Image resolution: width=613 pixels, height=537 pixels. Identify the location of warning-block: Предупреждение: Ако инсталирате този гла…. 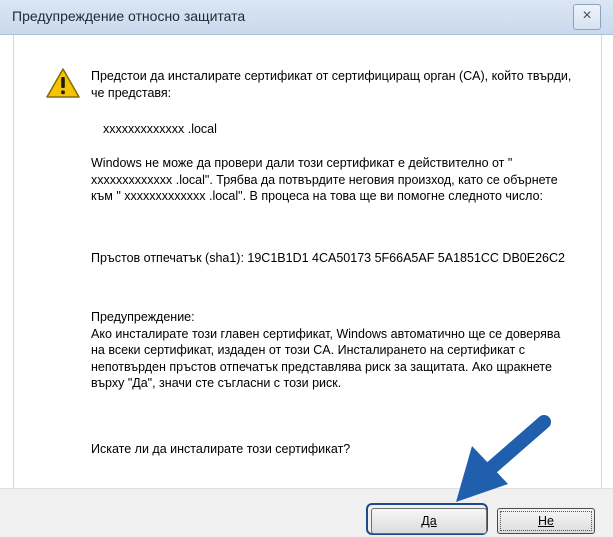
(333, 350).